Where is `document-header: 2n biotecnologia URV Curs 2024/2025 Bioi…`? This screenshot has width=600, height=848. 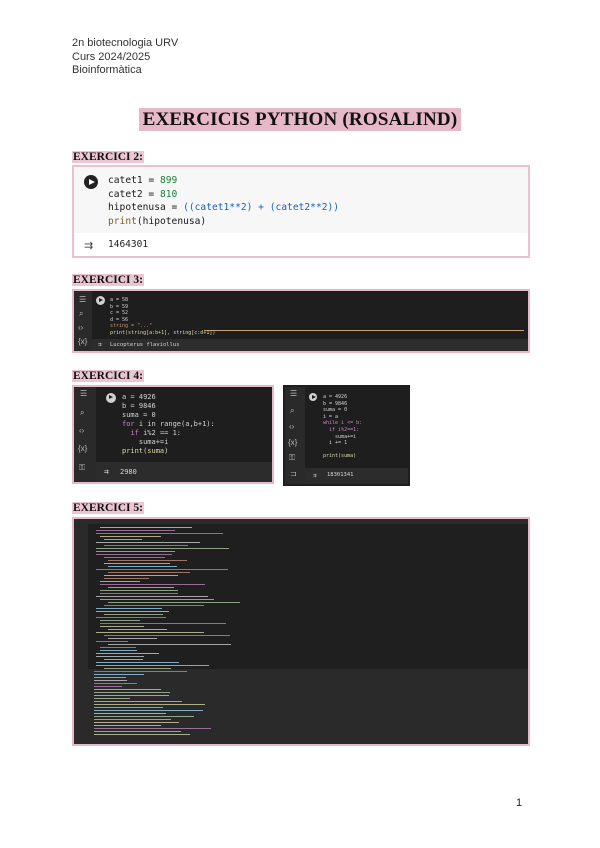
document-header: 2n biotecnologia URV Curs 2024/2025 Bioi… is located at coordinates (125, 57).